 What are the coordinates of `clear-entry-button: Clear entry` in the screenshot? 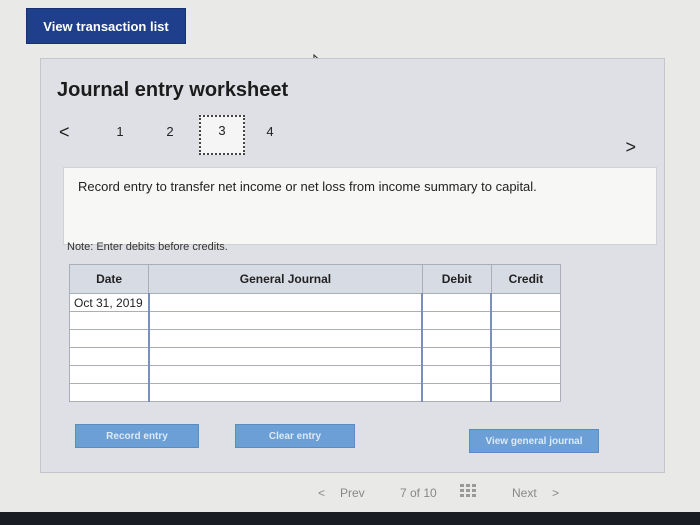 It's located at (295, 436).